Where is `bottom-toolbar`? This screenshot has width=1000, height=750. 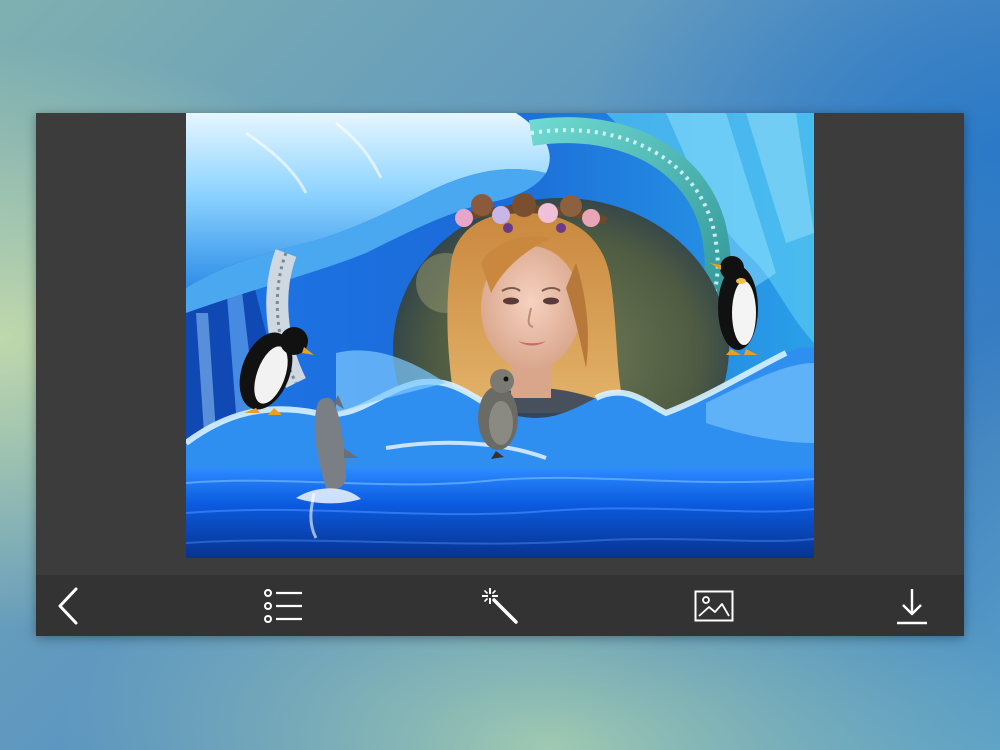
bottom-toolbar is located at coordinates (500, 605).